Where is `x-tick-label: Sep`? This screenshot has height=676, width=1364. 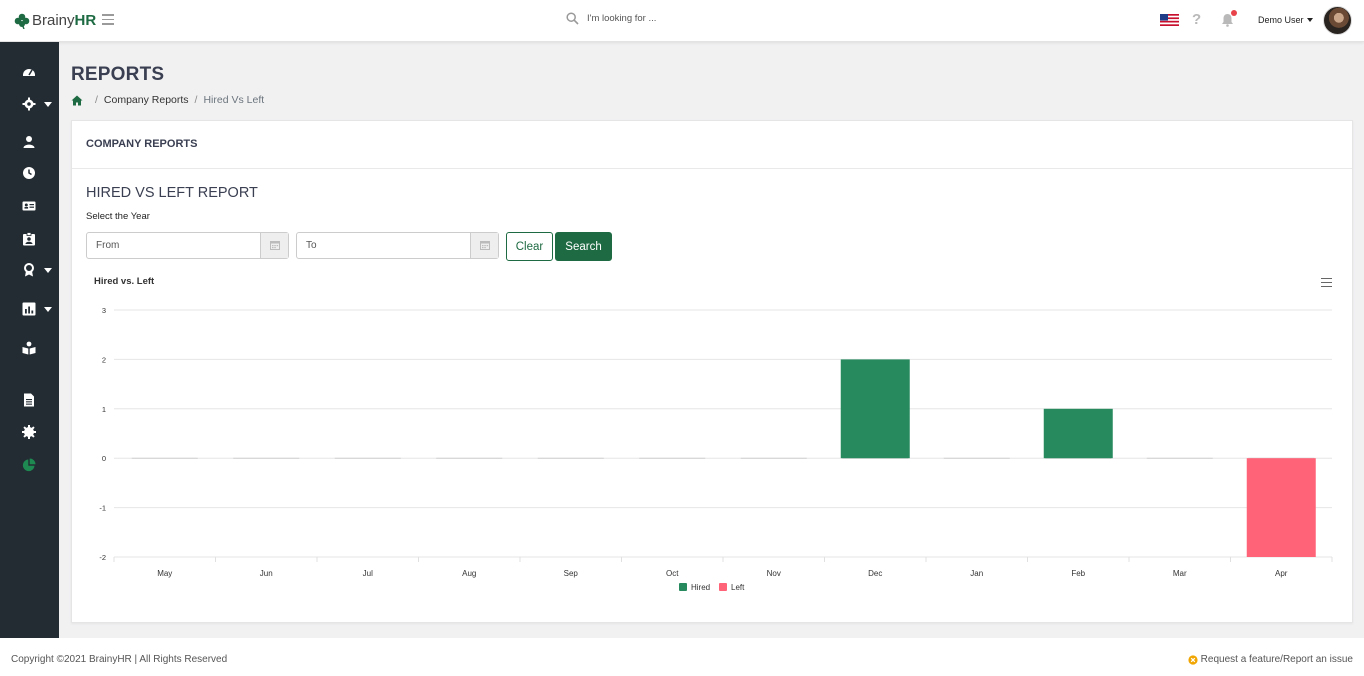
x-tick-label: Sep is located at coordinates (571, 573).